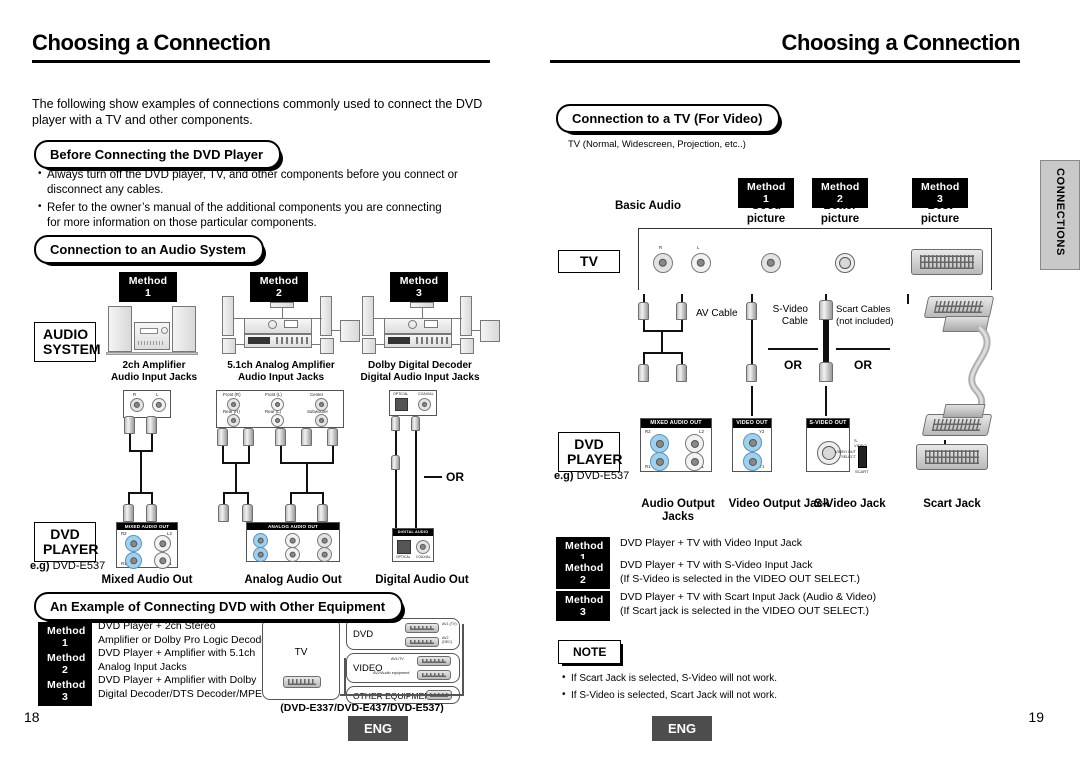 This screenshot has height=763, width=1080. Describe the element at coordinates (65, 664) in the screenshot. I see `example-badge-2: Method 2` at that location.